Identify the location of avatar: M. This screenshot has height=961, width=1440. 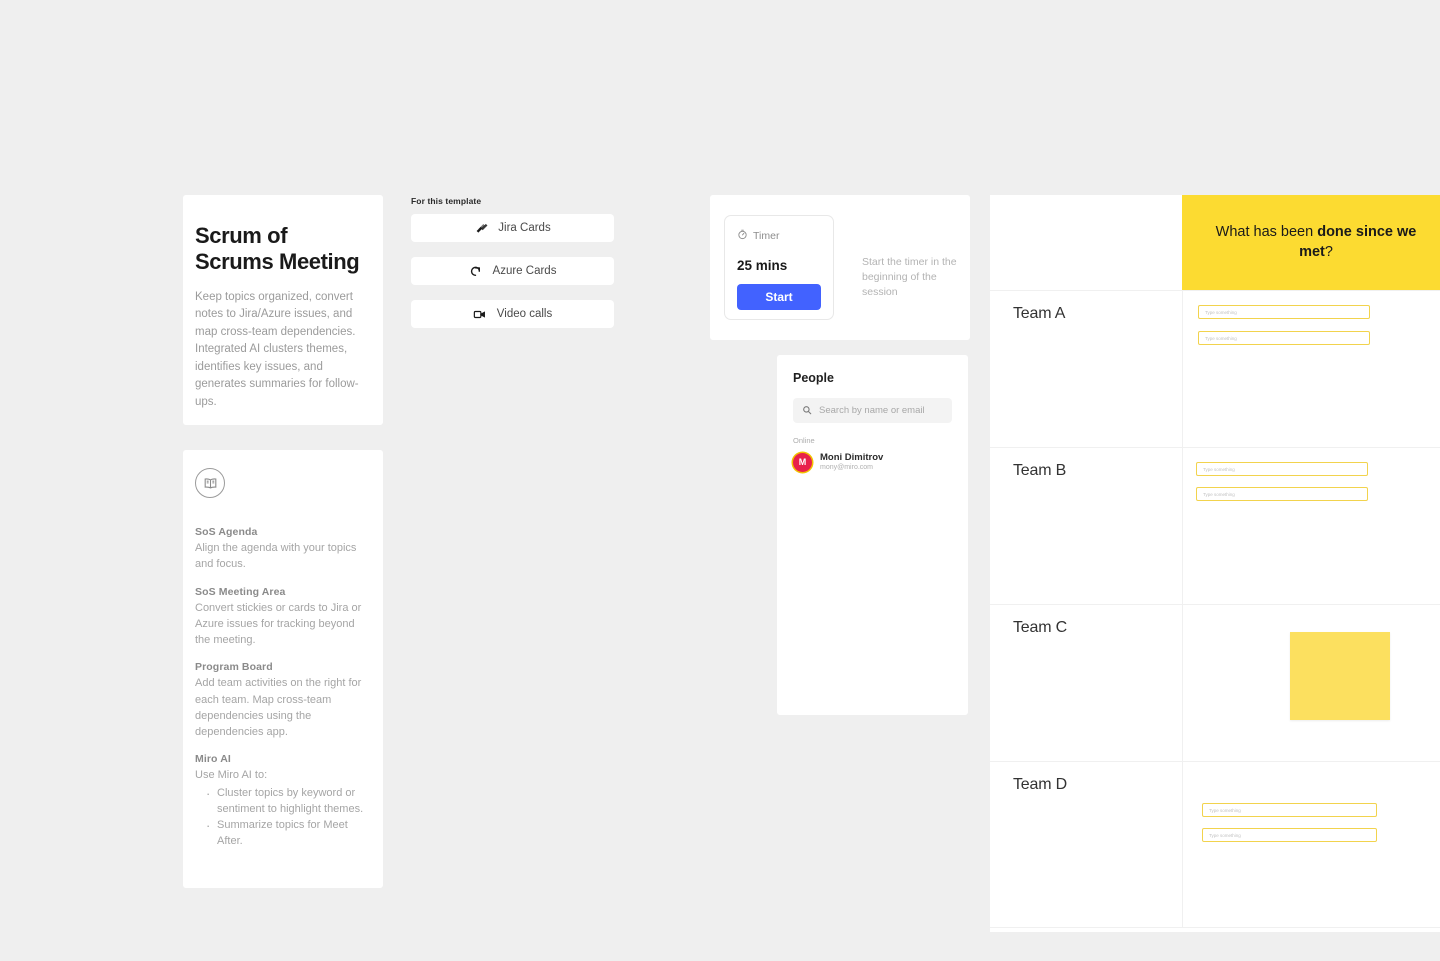
(802, 462).